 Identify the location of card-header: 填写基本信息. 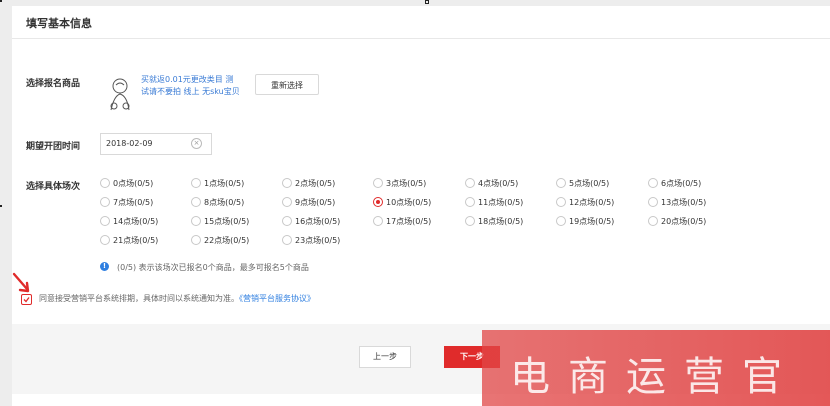
(421, 22).